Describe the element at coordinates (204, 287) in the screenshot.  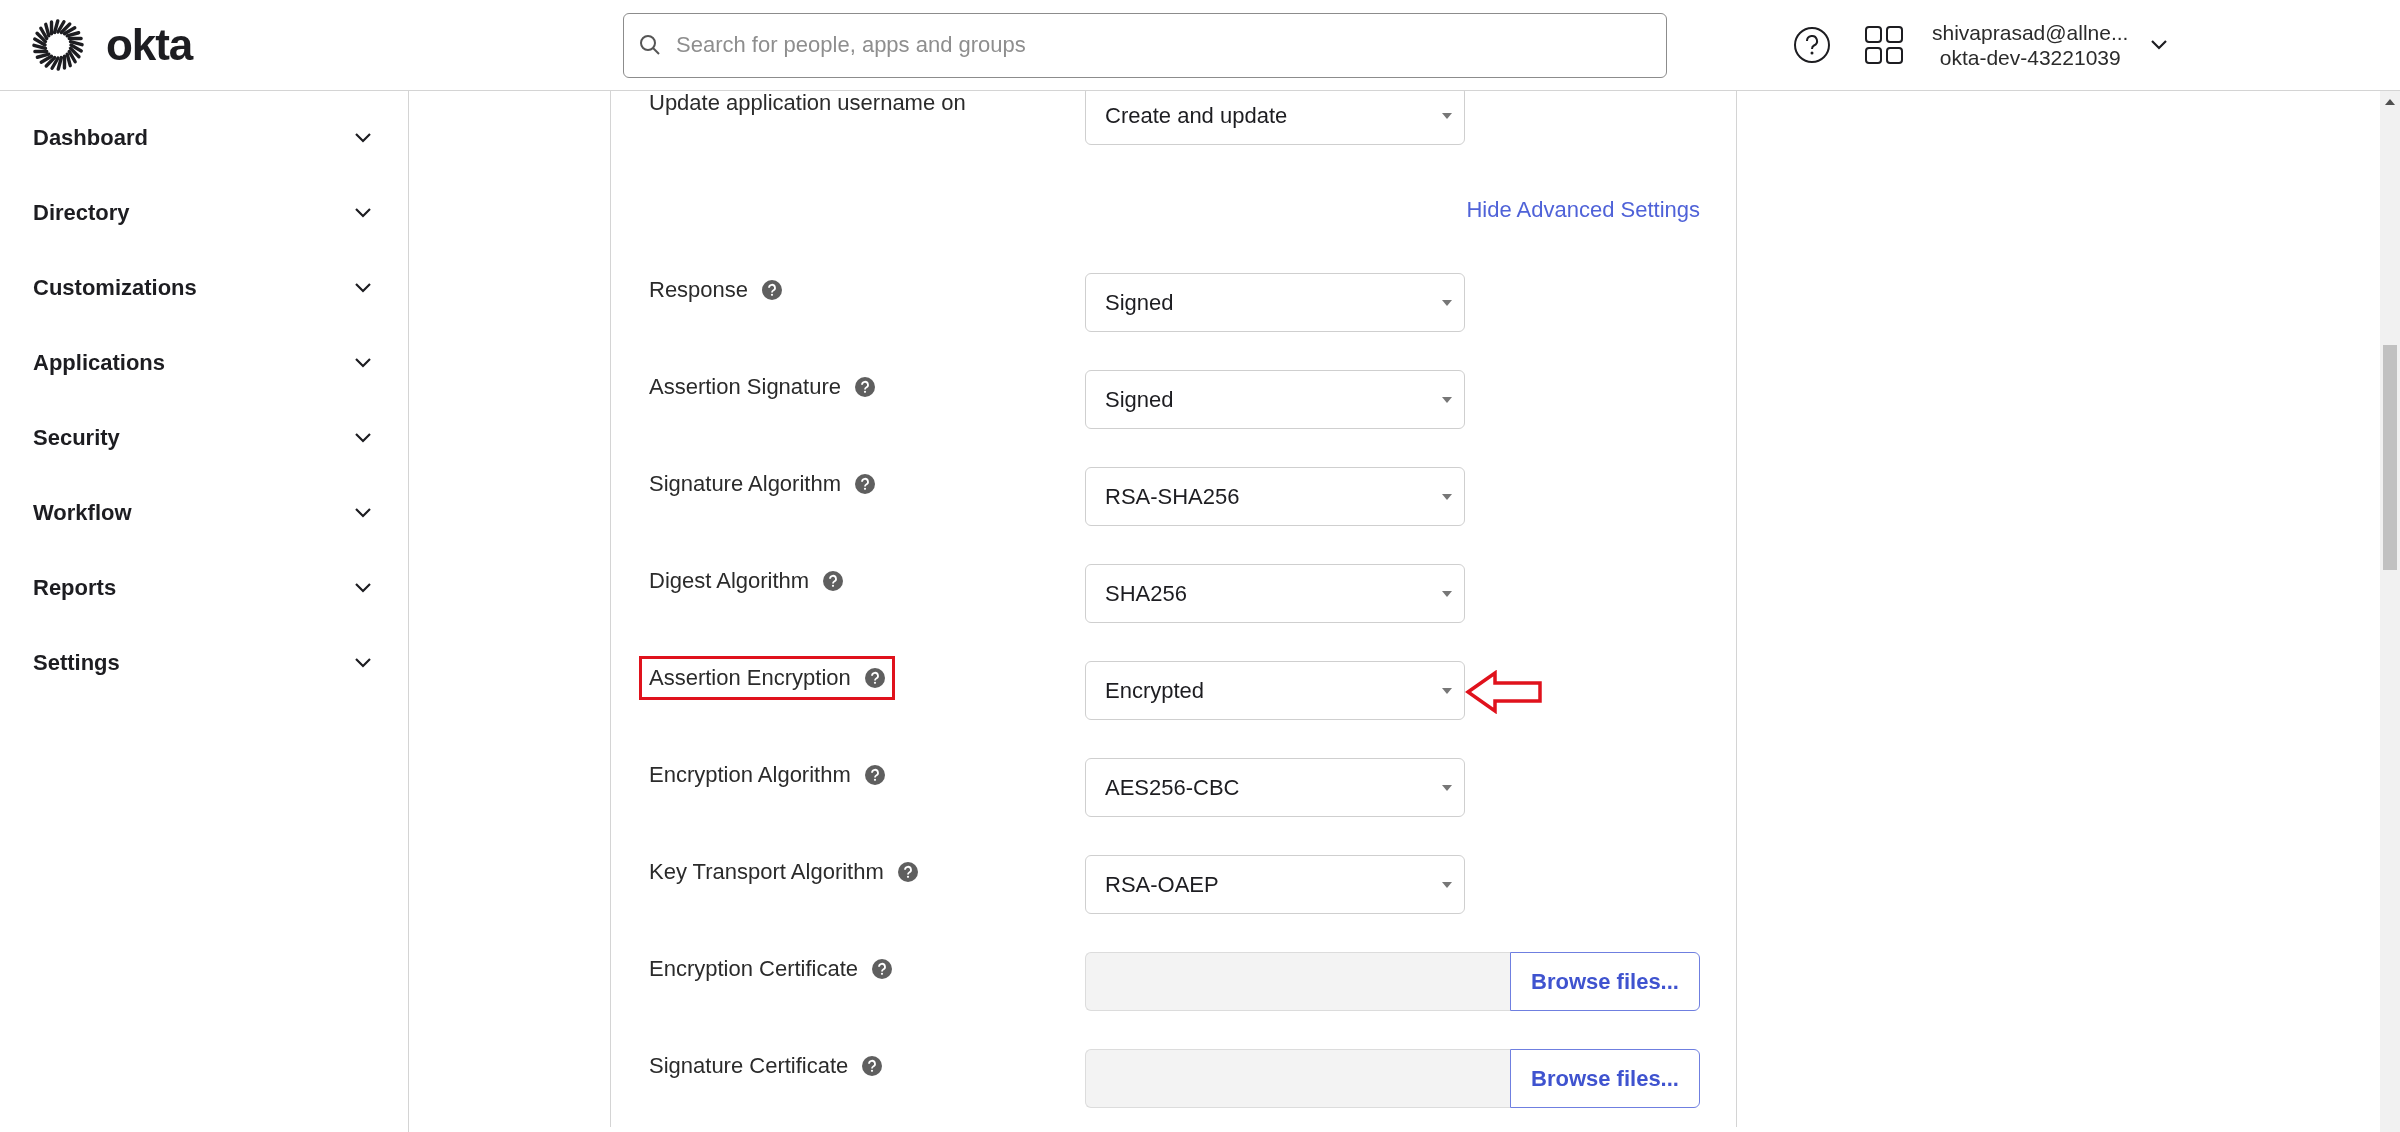
I see `nav-item: Customizations` at that location.